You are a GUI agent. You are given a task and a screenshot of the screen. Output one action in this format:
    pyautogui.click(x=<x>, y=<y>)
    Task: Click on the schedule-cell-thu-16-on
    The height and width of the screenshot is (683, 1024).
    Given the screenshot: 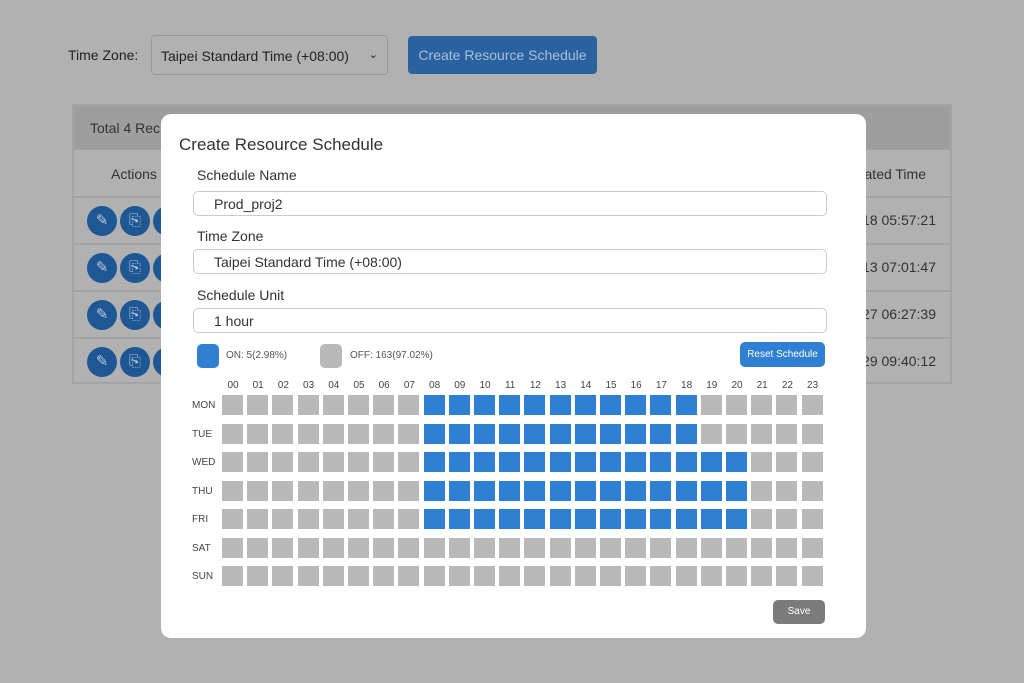 What is the action you would take?
    pyautogui.click(x=636, y=490)
    